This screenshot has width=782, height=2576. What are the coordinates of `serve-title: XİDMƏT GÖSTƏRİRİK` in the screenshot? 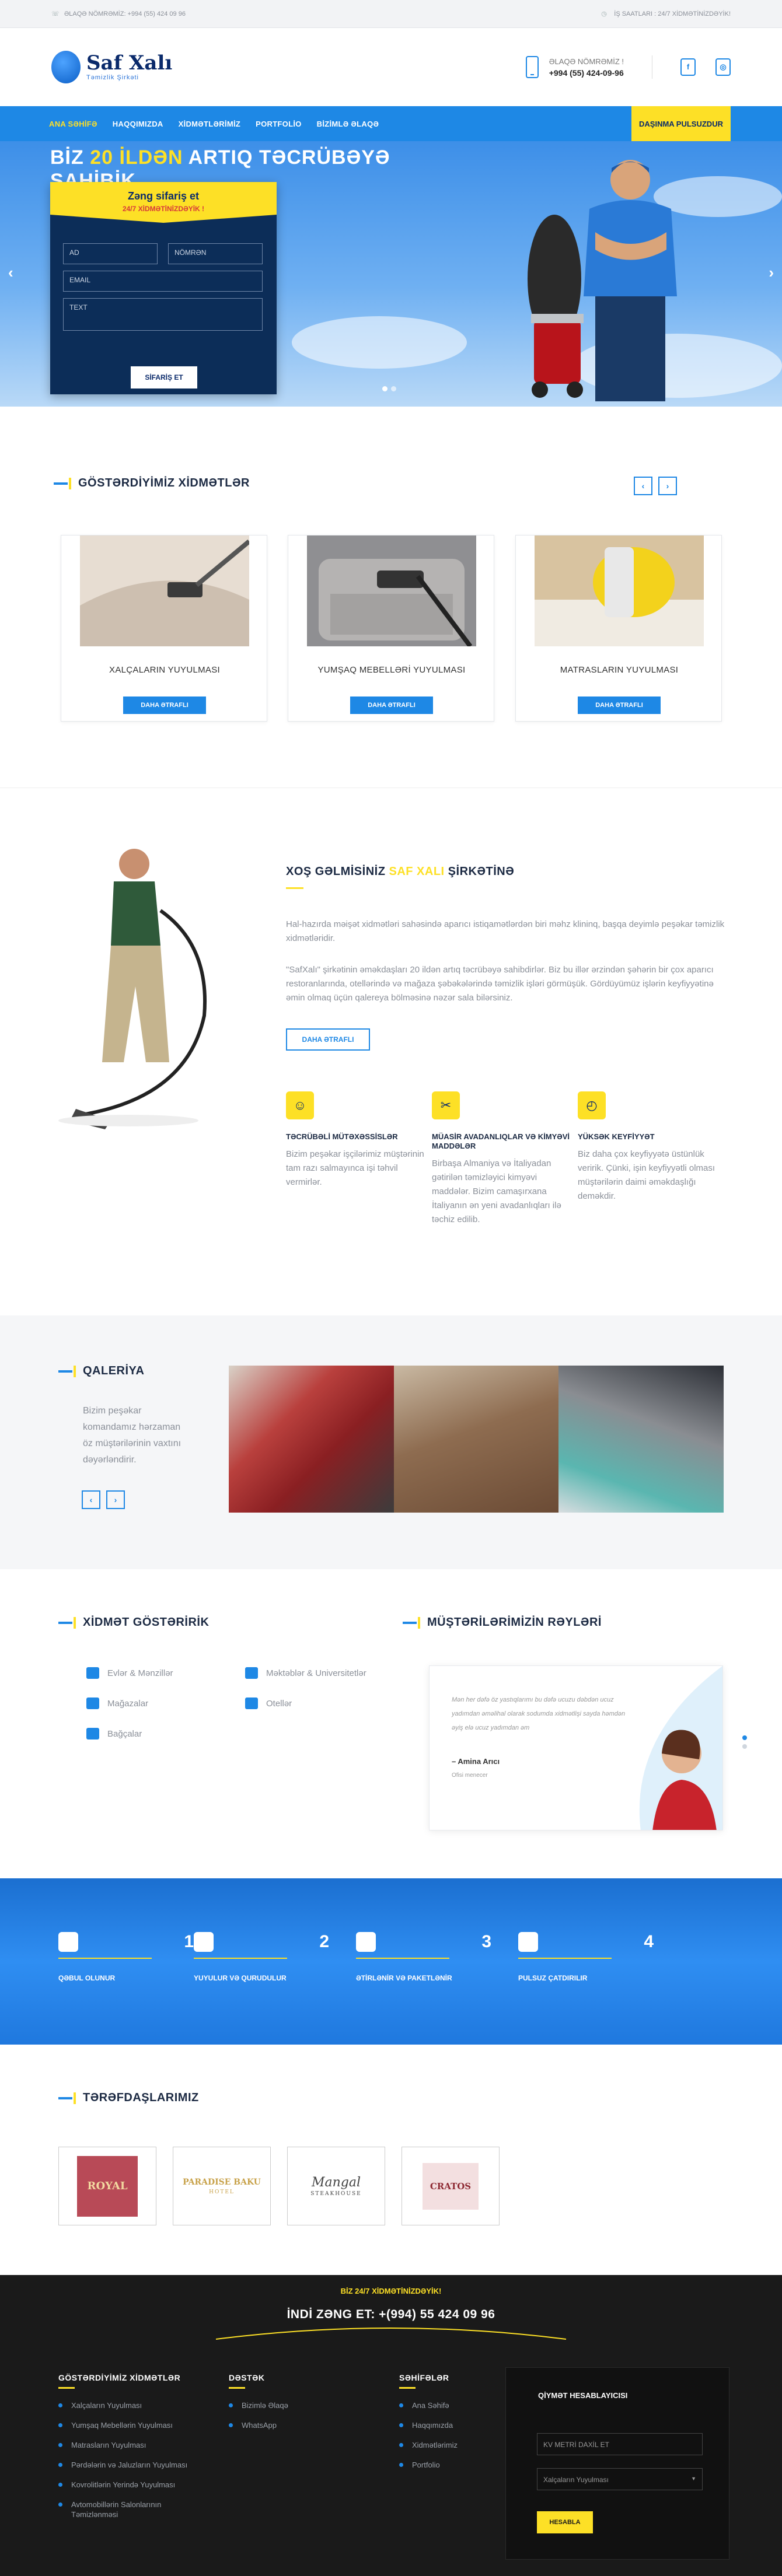 It's located at (133, 1622).